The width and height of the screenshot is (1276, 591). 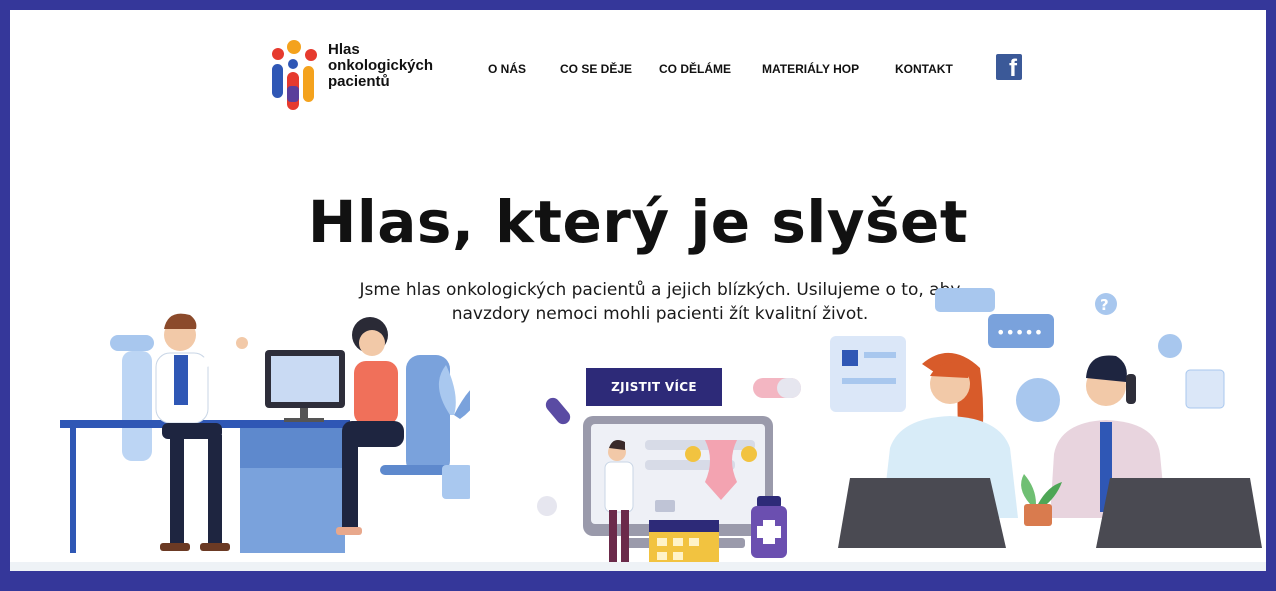 I want to click on nav-item-materialy-hop: MATERIÁLY HOP, so click(x=810, y=69).